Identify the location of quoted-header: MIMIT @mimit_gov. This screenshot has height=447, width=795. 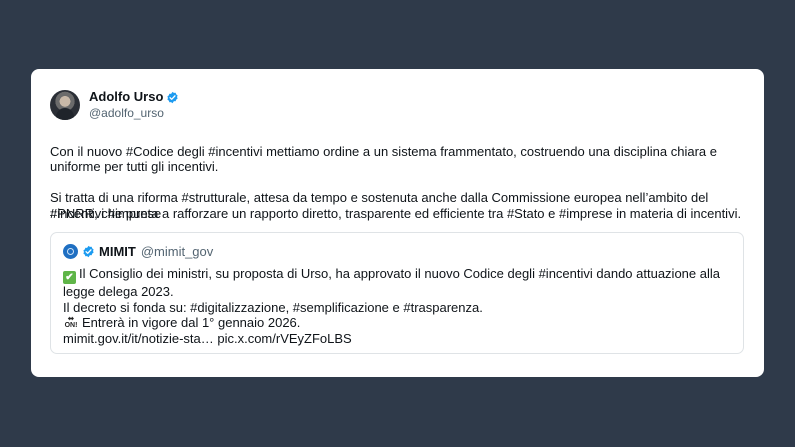
(138, 251).